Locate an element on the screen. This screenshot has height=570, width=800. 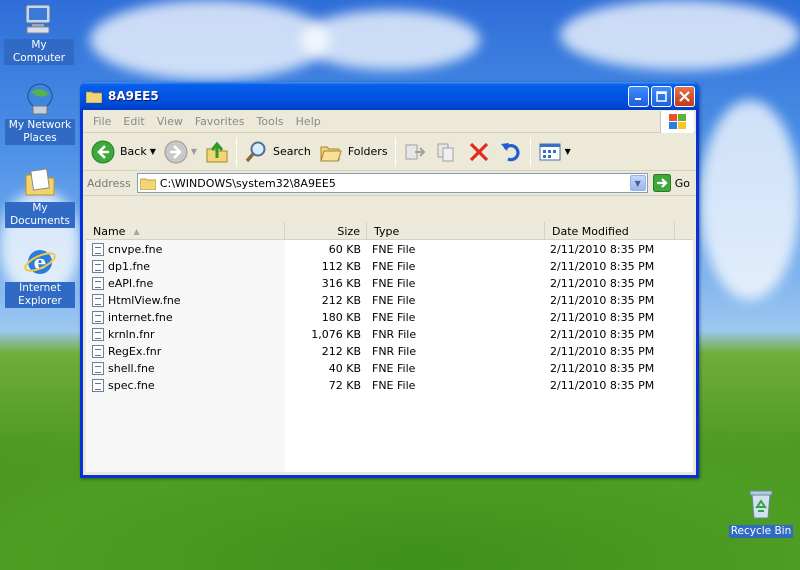
menu-view: View is located at coordinates (170, 121).